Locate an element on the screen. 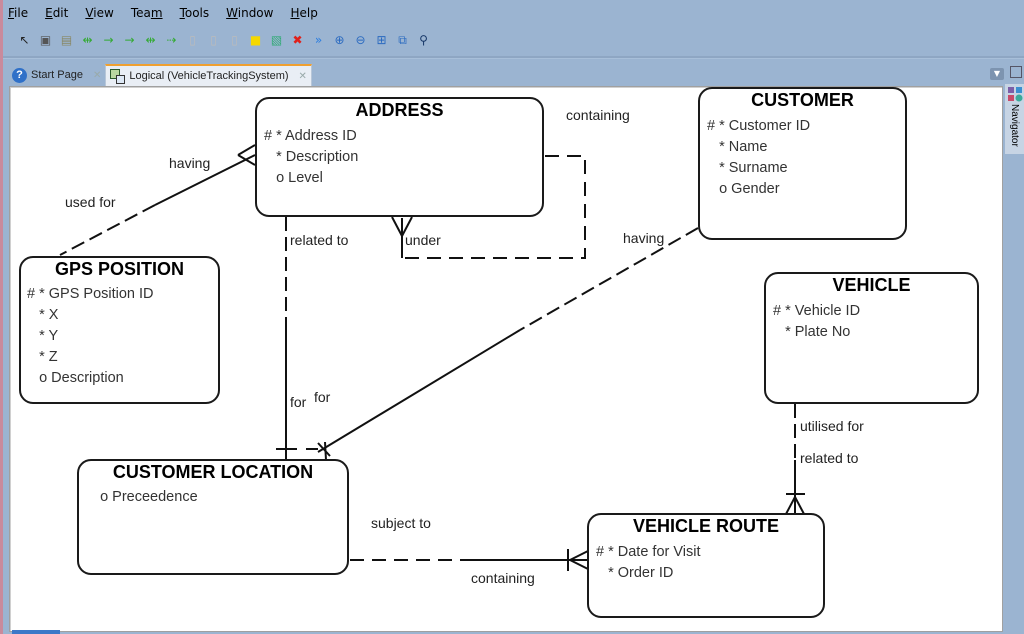  entity-attribute: * Plate No is located at coordinates (875, 332).